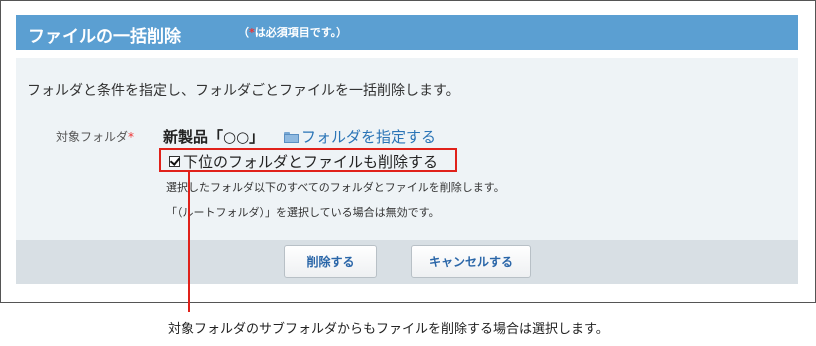 The width and height of the screenshot is (816, 346). Describe the element at coordinates (407, 262) in the screenshot. I see `button-bar` at that location.